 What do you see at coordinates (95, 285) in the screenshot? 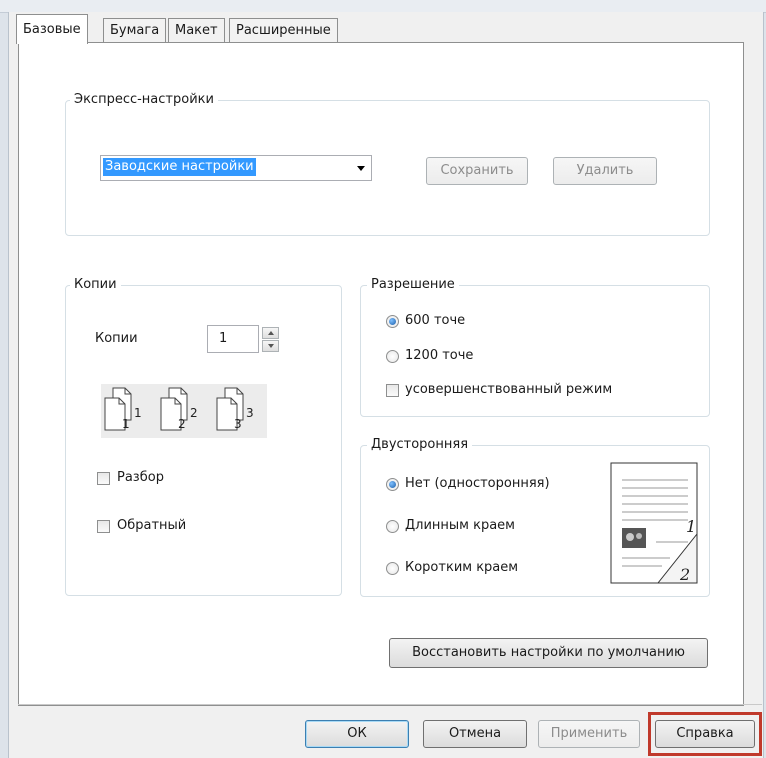
I see `copies-legend: Копии` at bounding box center [95, 285].